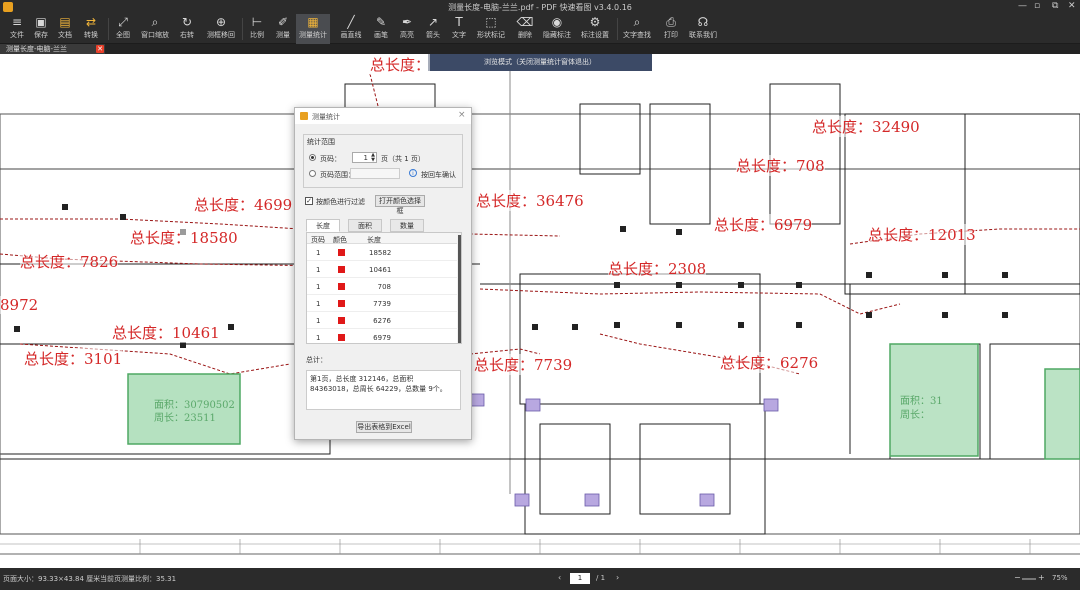 This screenshot has width=1080, height=590. I want to click on info-icon: i, so click(413, 173).